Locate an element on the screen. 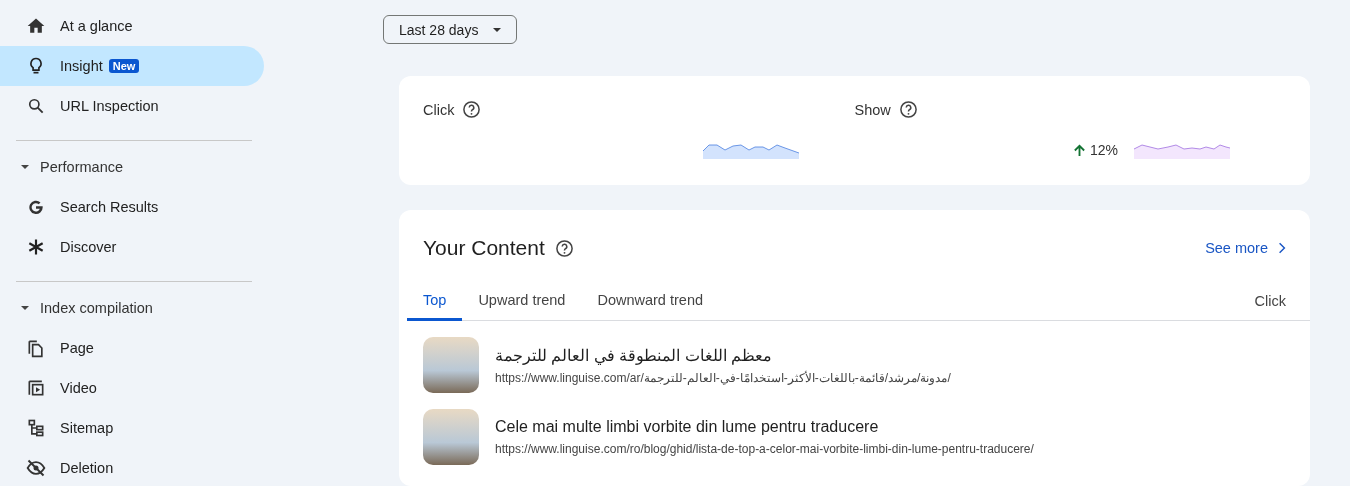  section-header: Performance is located at coordinates (132, 167).